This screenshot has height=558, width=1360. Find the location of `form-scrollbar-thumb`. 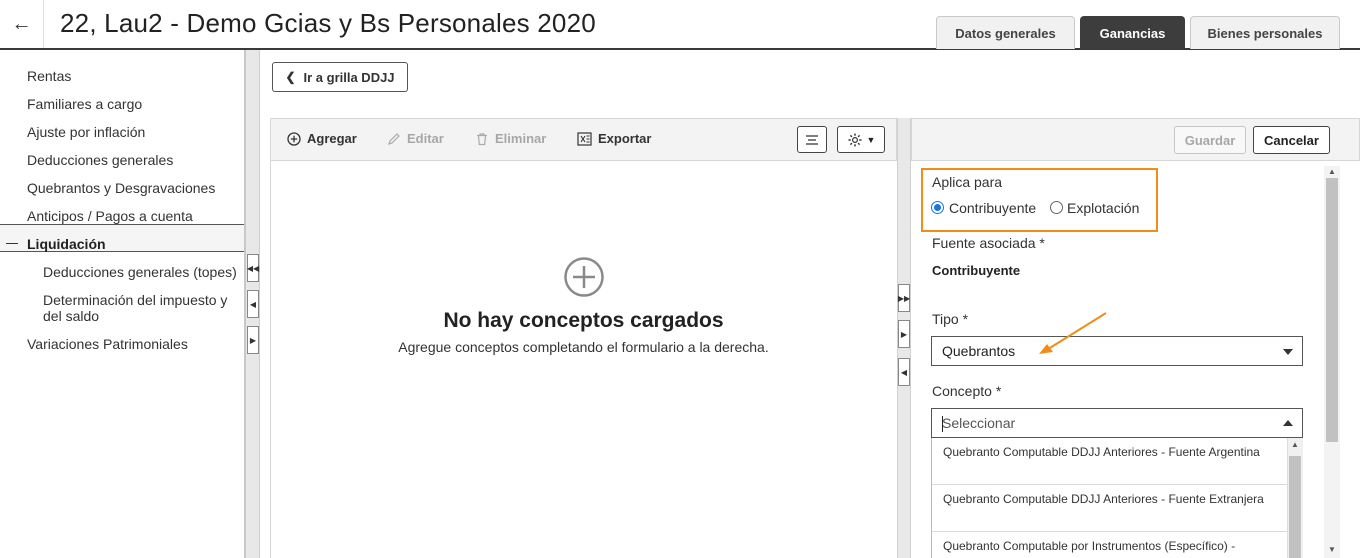

form-scrollbar-thumb is located at coordinates (1332, 310).